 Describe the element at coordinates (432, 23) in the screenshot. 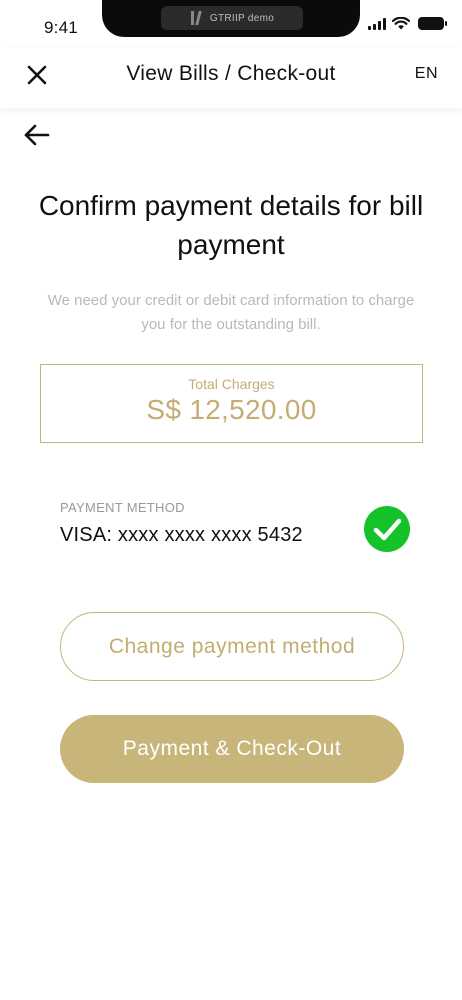

I see `battery-icon` at that location.